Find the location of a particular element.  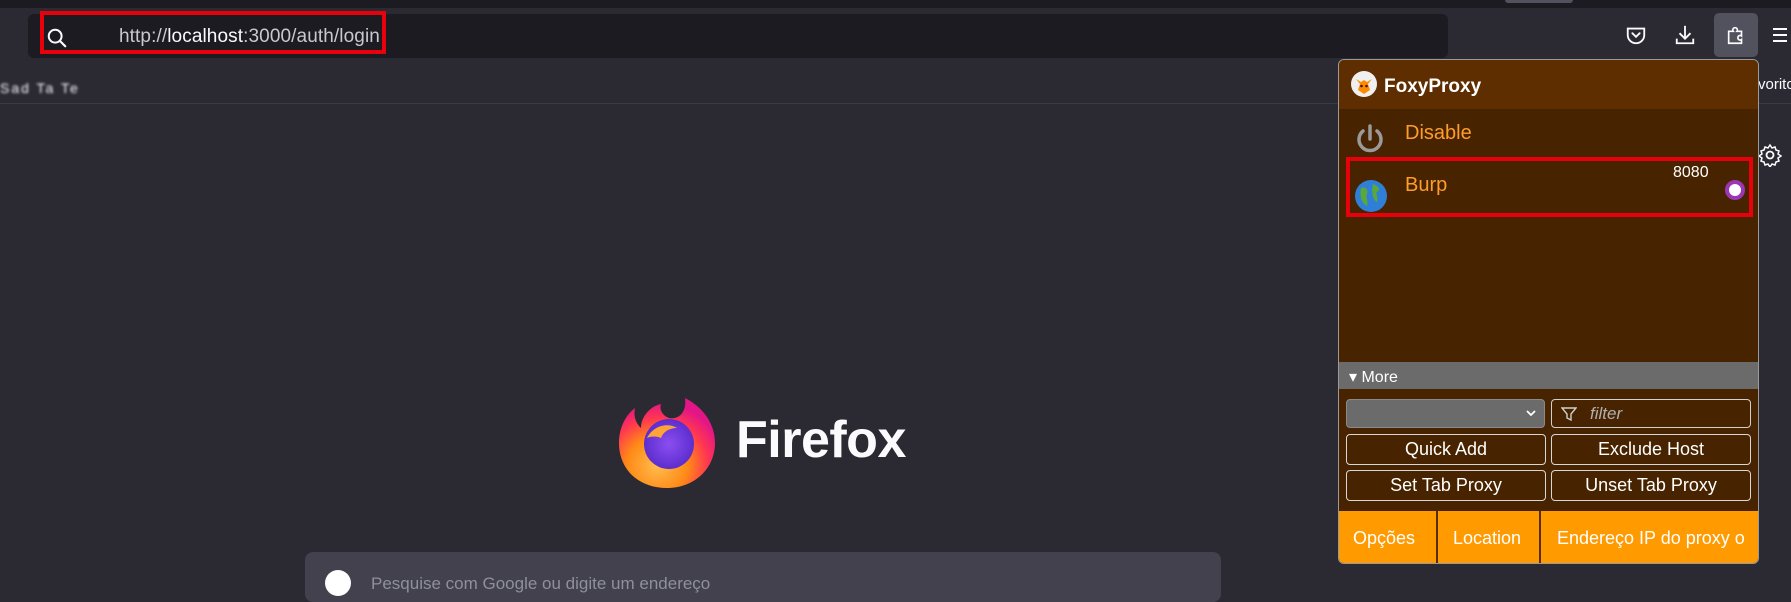

foxyproxy-footer: Opções Location Endereço IP do proxy o is located at coordinates (1548, 537).